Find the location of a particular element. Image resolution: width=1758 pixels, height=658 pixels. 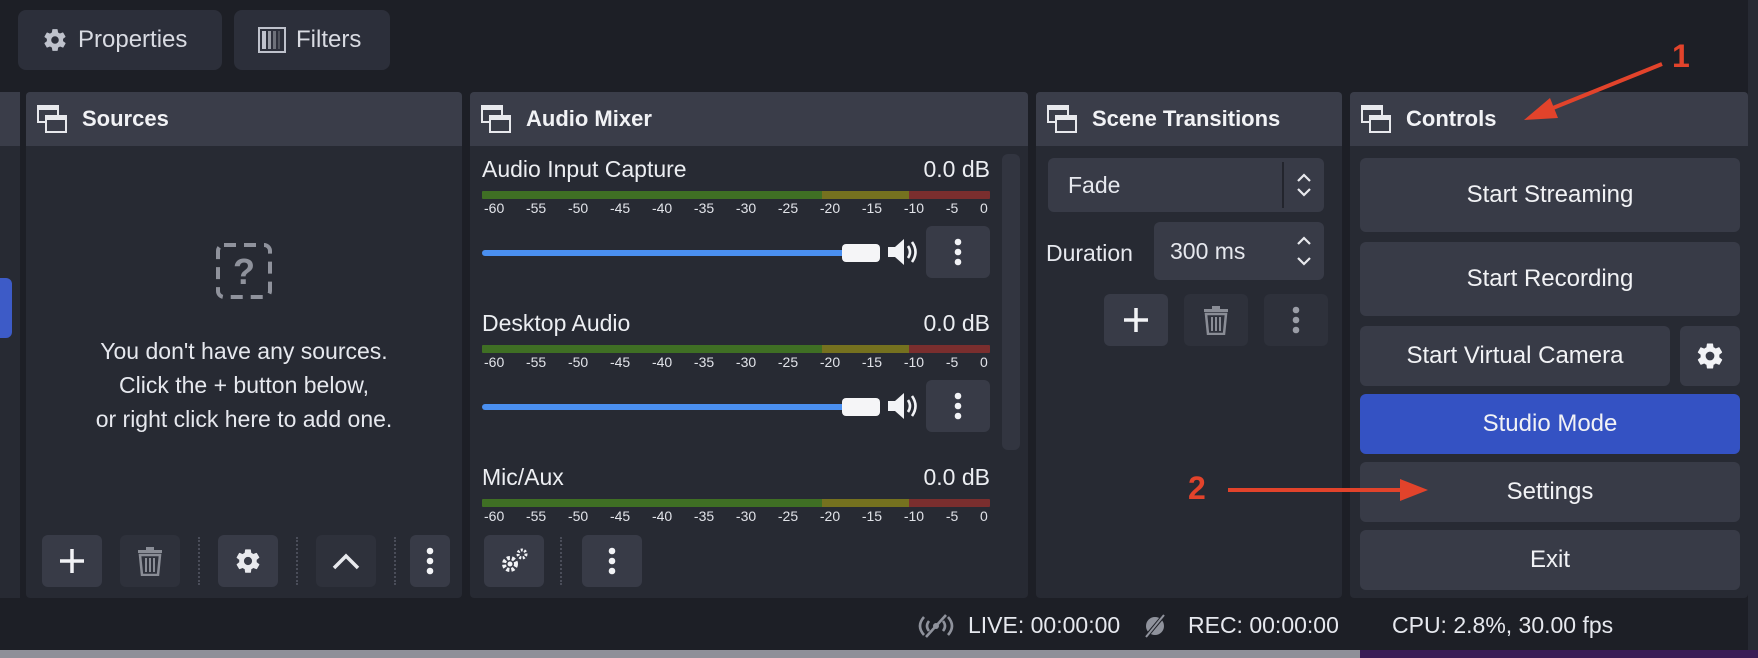

annotation-label-1: 1 is located at coordinates (1681, 56).